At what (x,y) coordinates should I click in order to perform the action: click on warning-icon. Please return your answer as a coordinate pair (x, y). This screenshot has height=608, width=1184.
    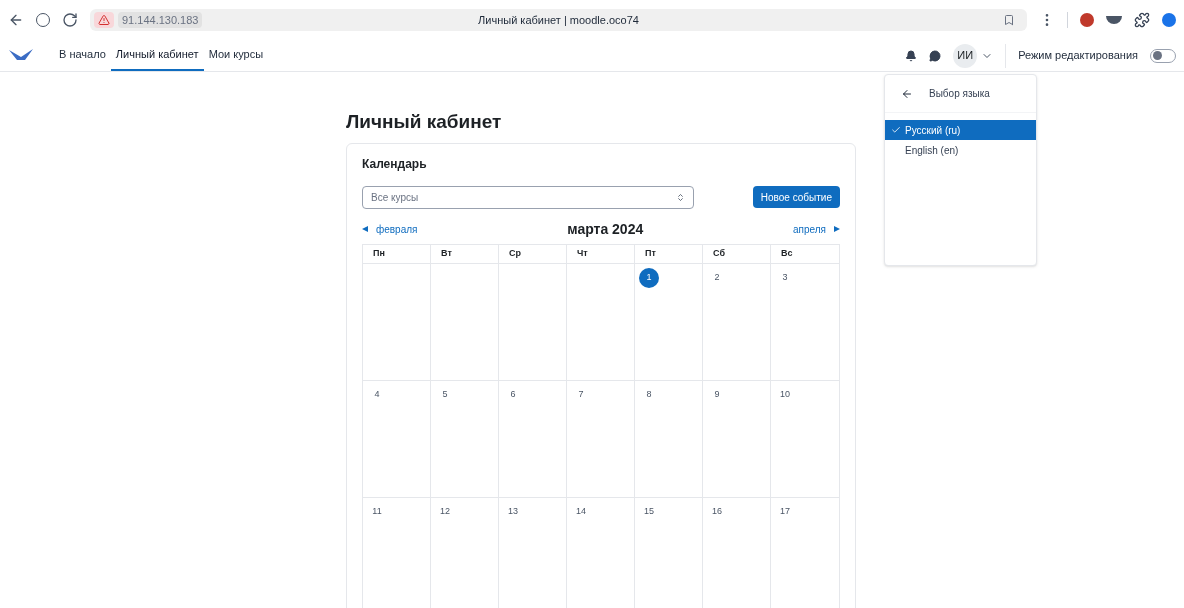
    Looking at the image, I should click on (104, 20).